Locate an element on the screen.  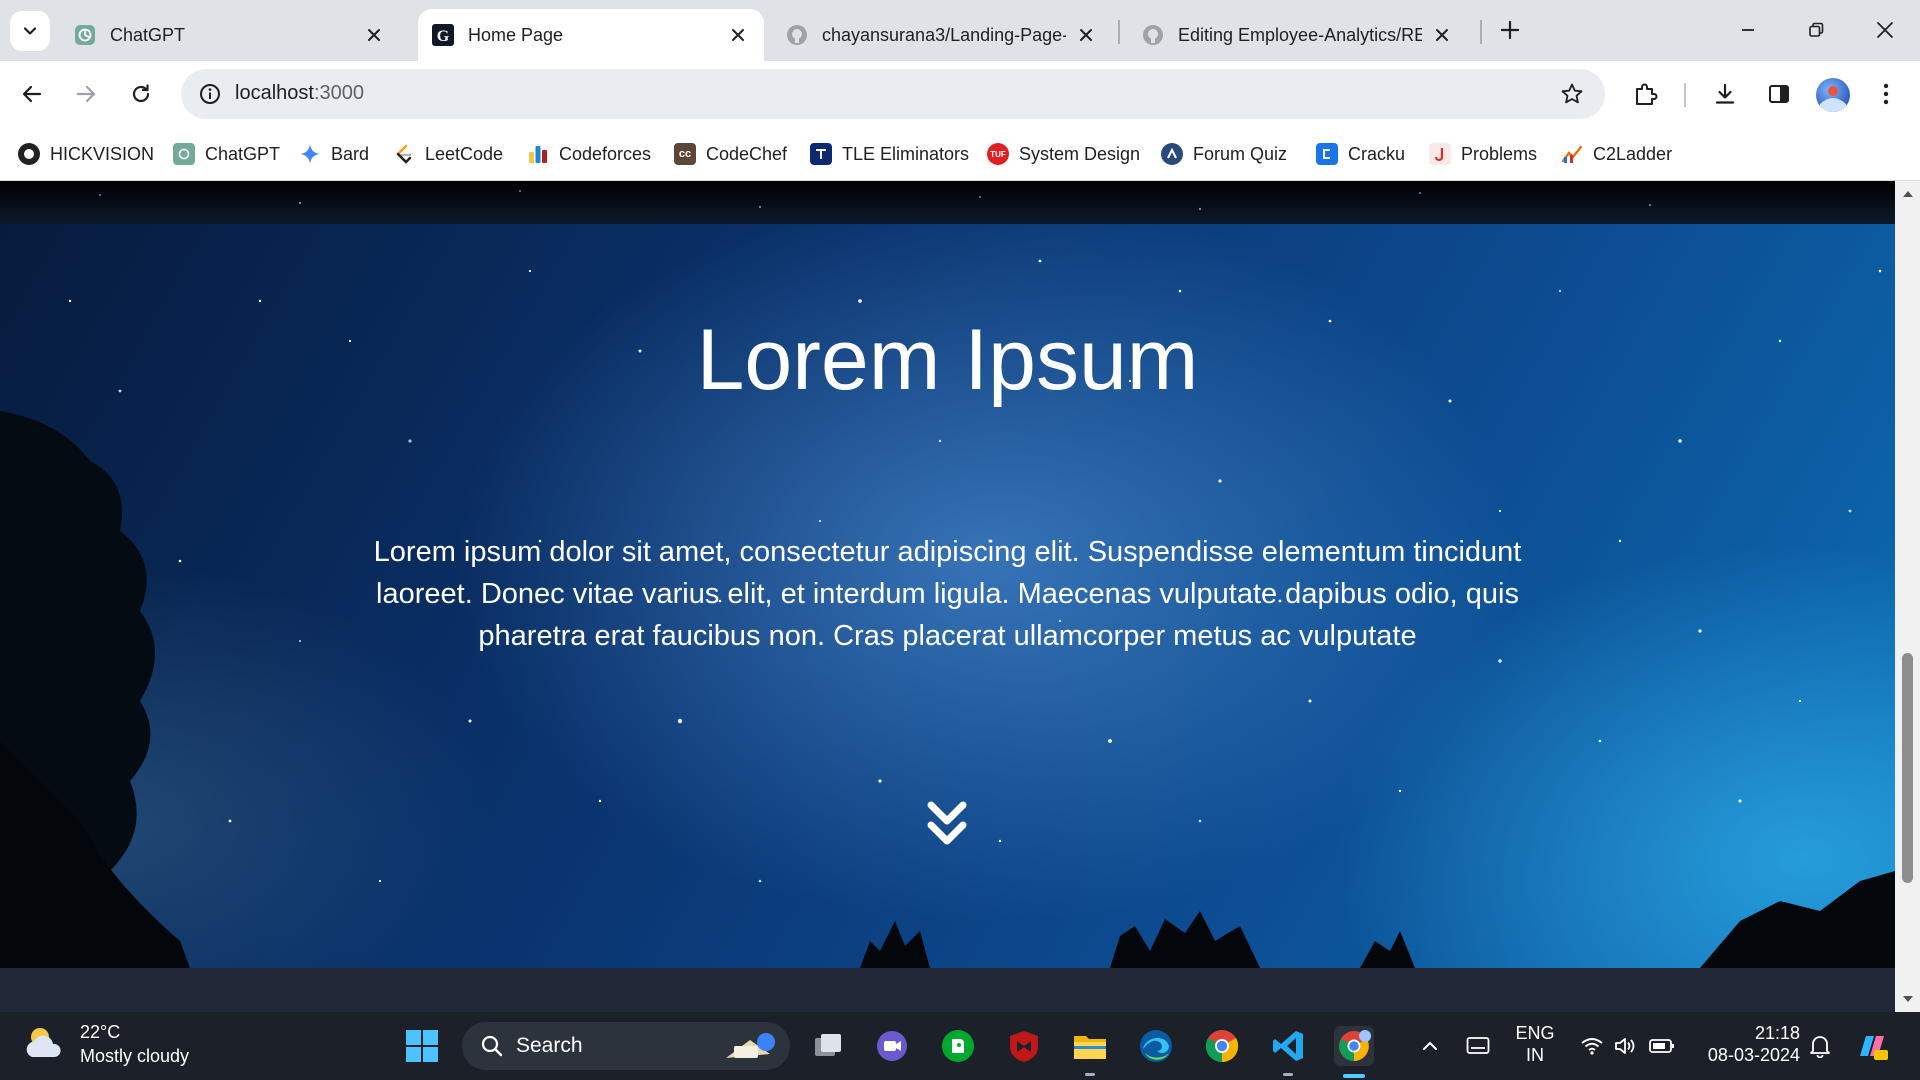
cloudy-moon-icon is located at coordinates (43, 1042).